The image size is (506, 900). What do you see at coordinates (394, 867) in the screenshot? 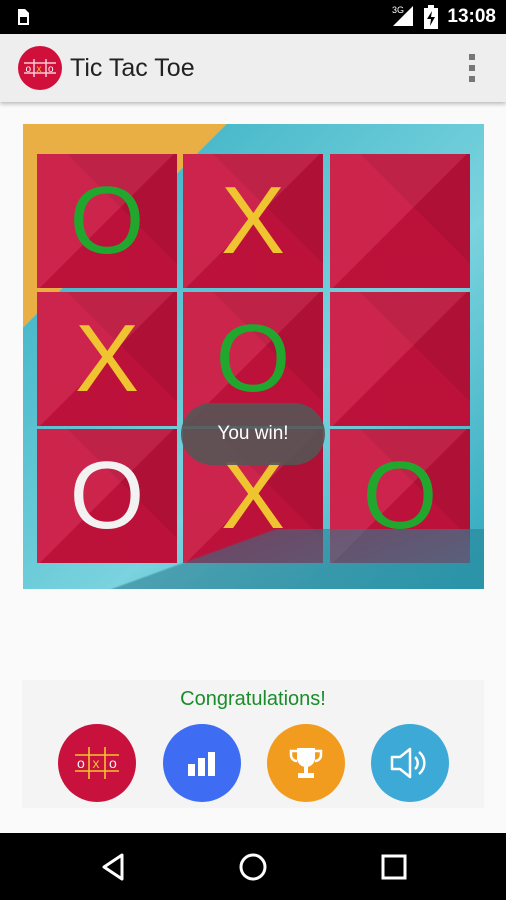
I see `recents-icon` at bounding box center [394, 867].